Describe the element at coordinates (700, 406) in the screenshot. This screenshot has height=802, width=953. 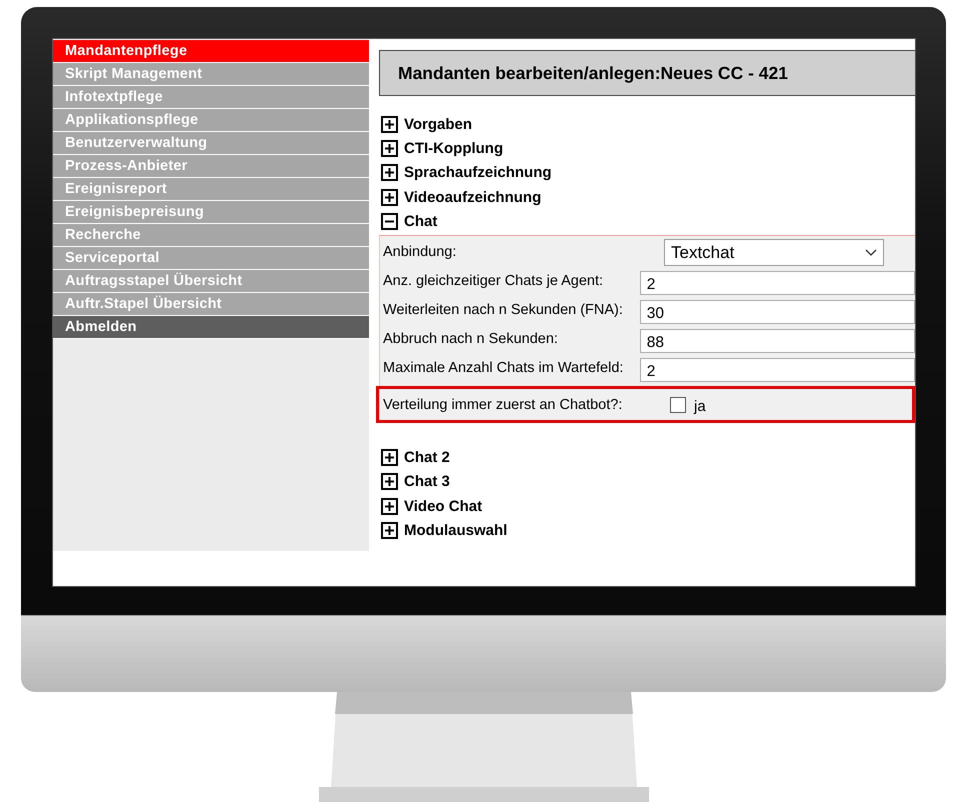
I see `checkbox-label: ja` at that location.